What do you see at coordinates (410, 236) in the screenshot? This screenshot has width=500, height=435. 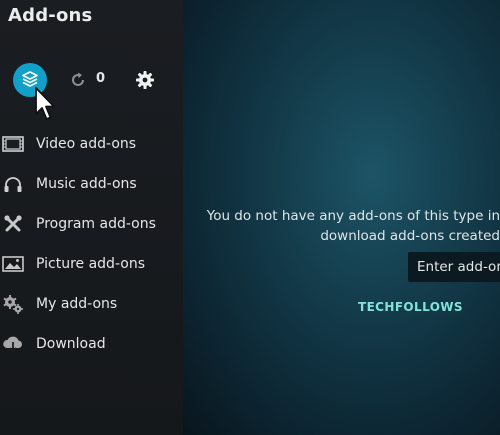 I see `empty-message-line-2: download add-ons created` at bounding box center [410, 236].